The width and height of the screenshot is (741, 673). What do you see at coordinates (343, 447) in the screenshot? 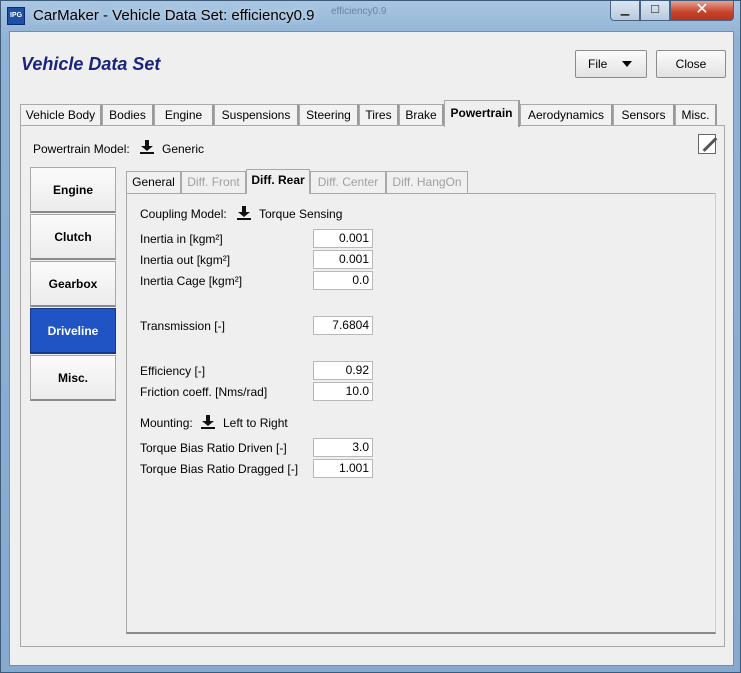
I see `tbr-driven-field: 3.0` at bounding box center [343, 447].